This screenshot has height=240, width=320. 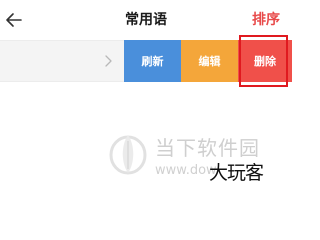 I want to click on downxia-logo-icon, so click(x=128, y=155).